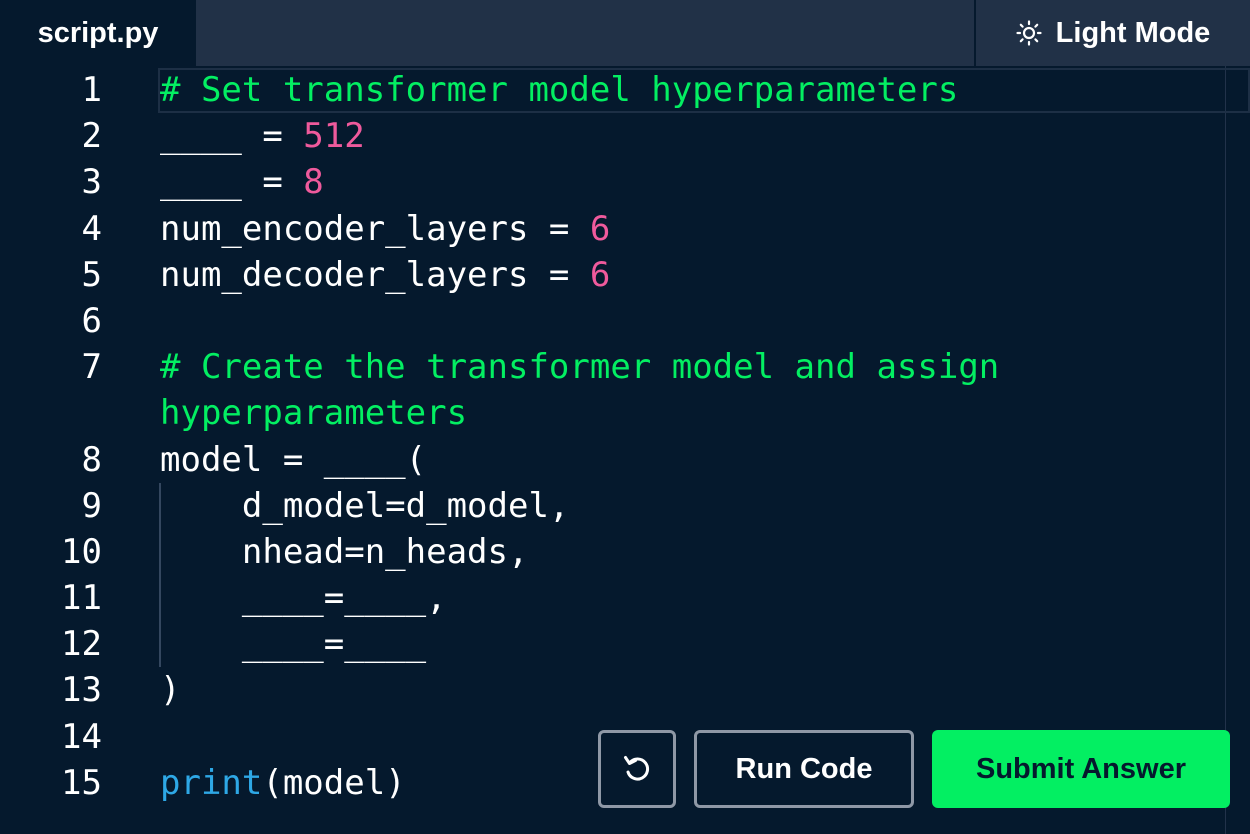 Image resolution: width=1250 pixels, height=834 pixels. Describe the element at coordinates (313, 413) in the screenshot. I see `code-line-7-wrap: hyperparameters` at that location.